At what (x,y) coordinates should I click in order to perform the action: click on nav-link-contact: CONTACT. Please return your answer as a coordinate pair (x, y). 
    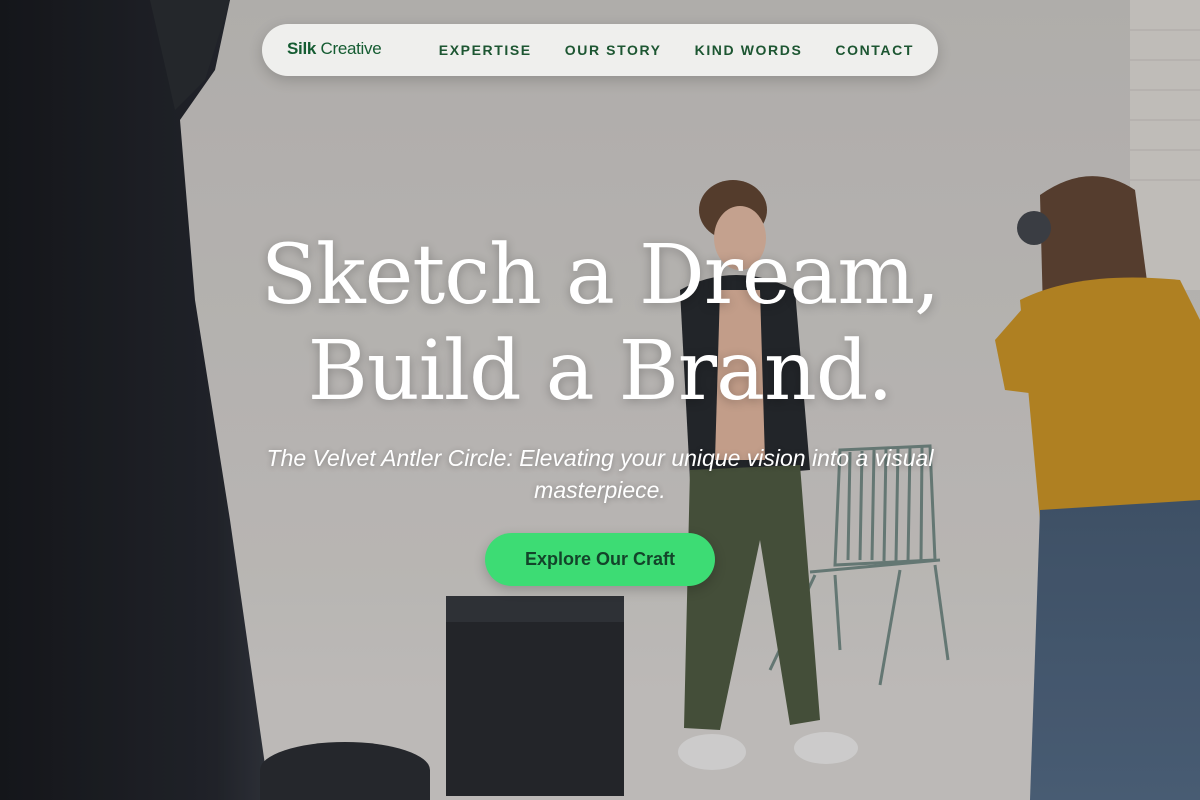
    Looking at the image, I should click on (874, 50).